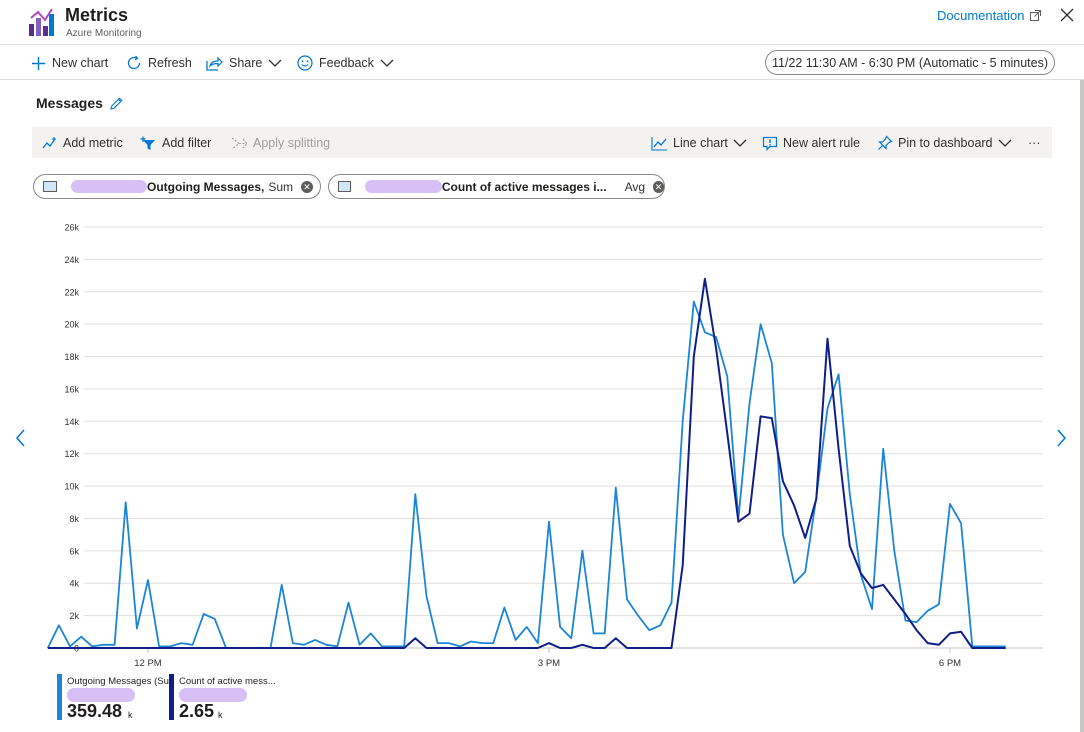  What do you see at coordinates (292, 143) in the screenshot?
I see `apply-splitting-label: Apply splitting` at bounding box center [292, 143].